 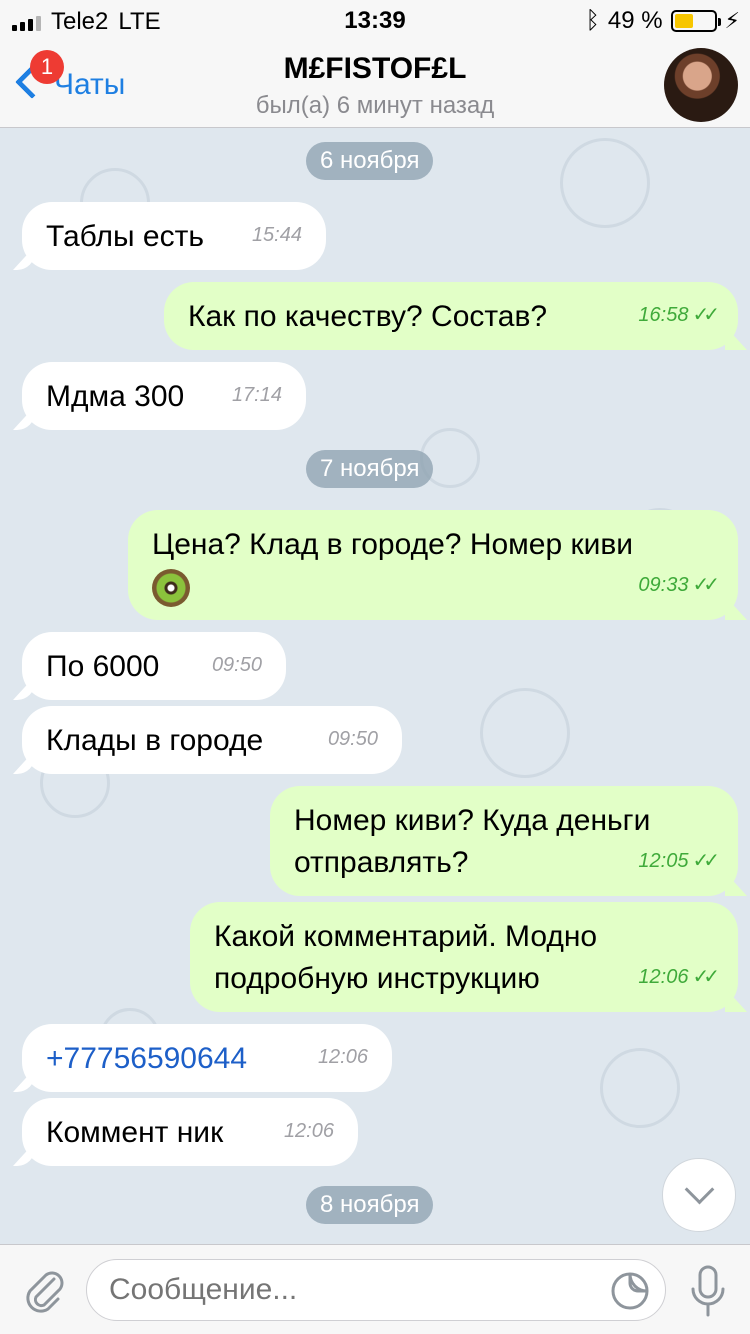 What do you see at coordinates (684, 21) in the screenshot?
I see `battery-fill` at bounding box center [684, 21].